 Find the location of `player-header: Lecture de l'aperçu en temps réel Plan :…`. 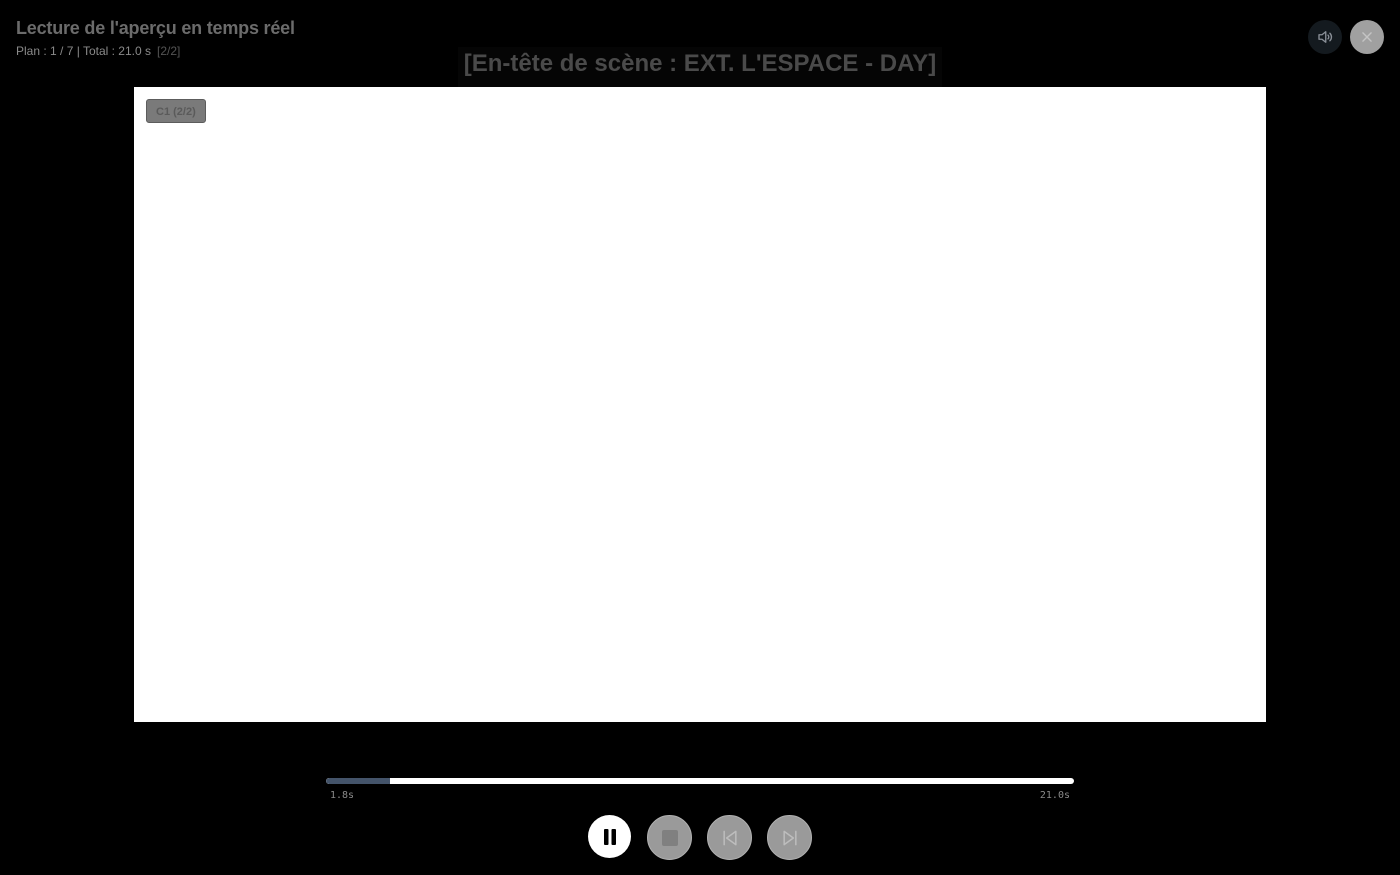

player-header: Lecture de l'aperçu en temps réel Plan :… is located at coordinates (155, 37).